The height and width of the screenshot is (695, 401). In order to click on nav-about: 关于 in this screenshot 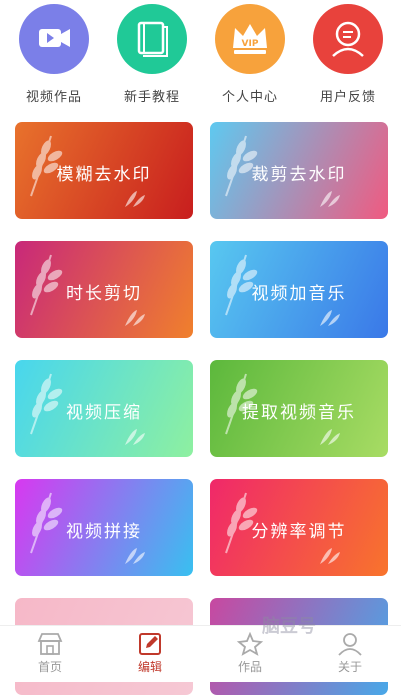, I will do `click(350, 653)`.